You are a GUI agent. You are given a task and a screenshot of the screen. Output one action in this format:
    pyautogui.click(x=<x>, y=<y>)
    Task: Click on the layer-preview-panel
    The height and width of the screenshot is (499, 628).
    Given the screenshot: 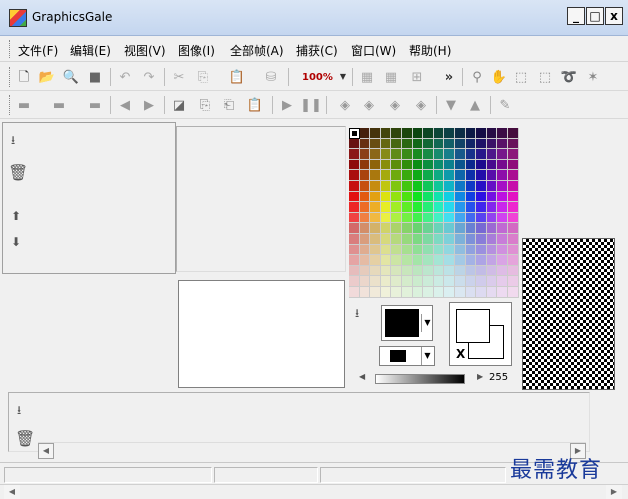 What is the action you would take?
    pyautogui.click(x=261, y=199)
    